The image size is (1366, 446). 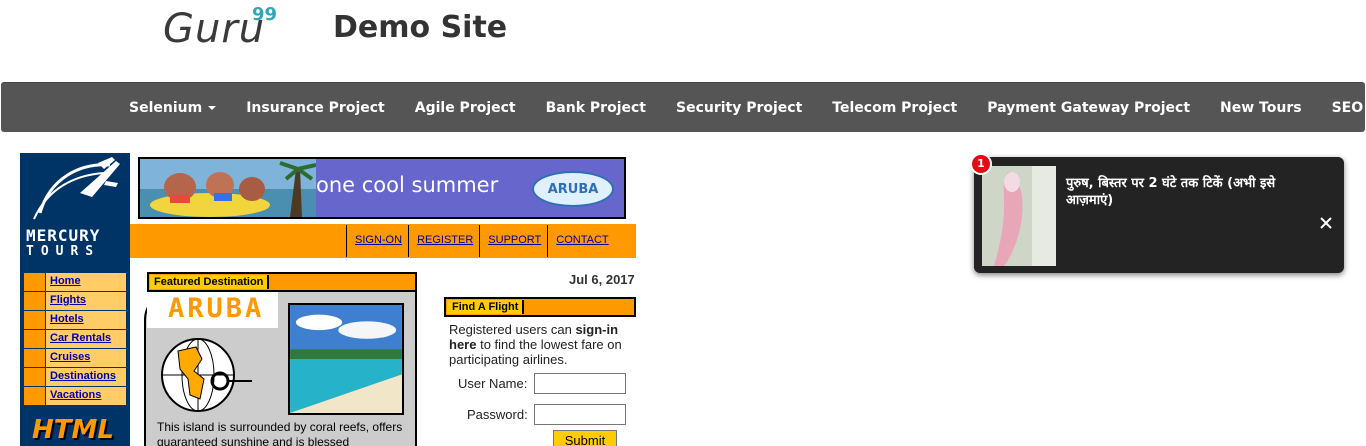 I want to click on nav-item-security-project: Security Project, so click(x=739, y=108).